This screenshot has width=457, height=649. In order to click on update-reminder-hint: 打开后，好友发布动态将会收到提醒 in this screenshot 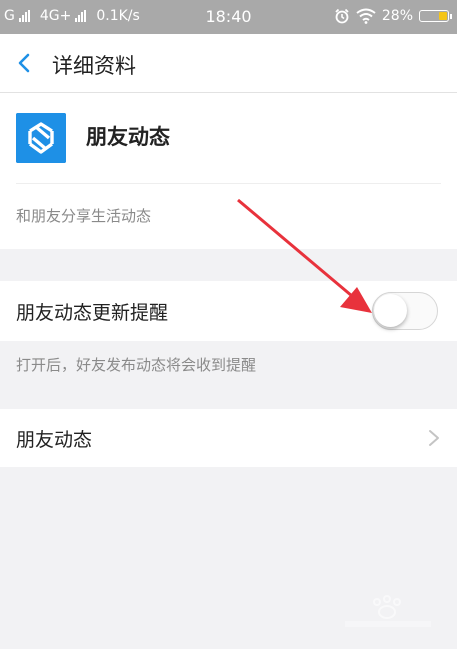, I will do `click(136, 365)`.